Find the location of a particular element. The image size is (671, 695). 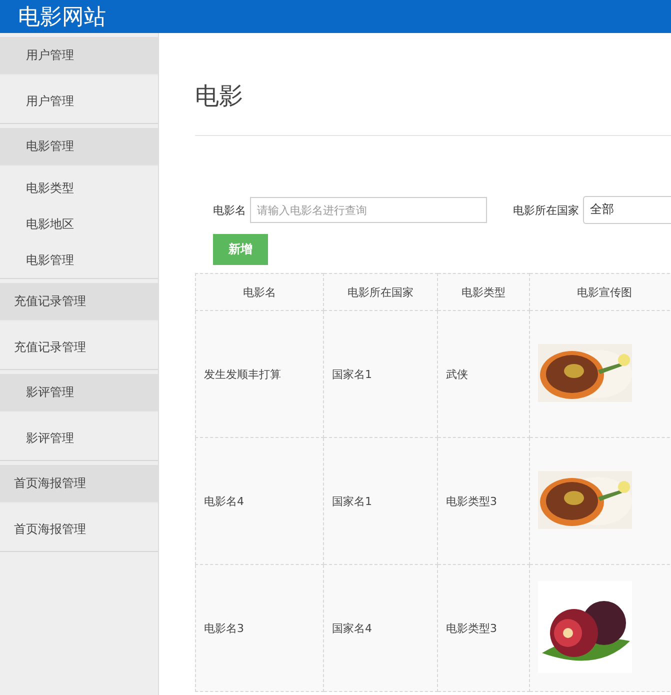

menu-item: 影评管理 is located at coordinates (50, 438).